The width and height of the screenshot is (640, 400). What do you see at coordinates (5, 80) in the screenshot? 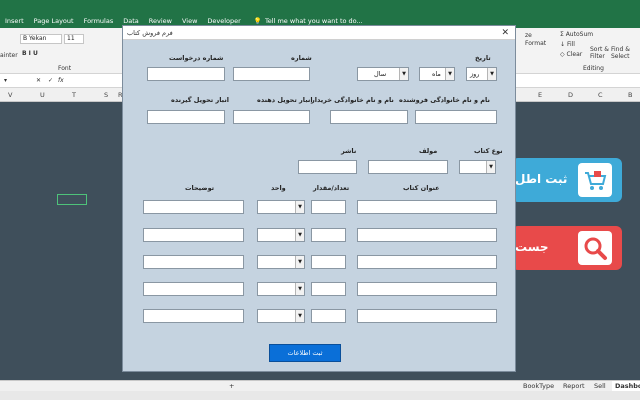
I see `name-box-arrow-icon: ▾` at bounding box center [5, 80].